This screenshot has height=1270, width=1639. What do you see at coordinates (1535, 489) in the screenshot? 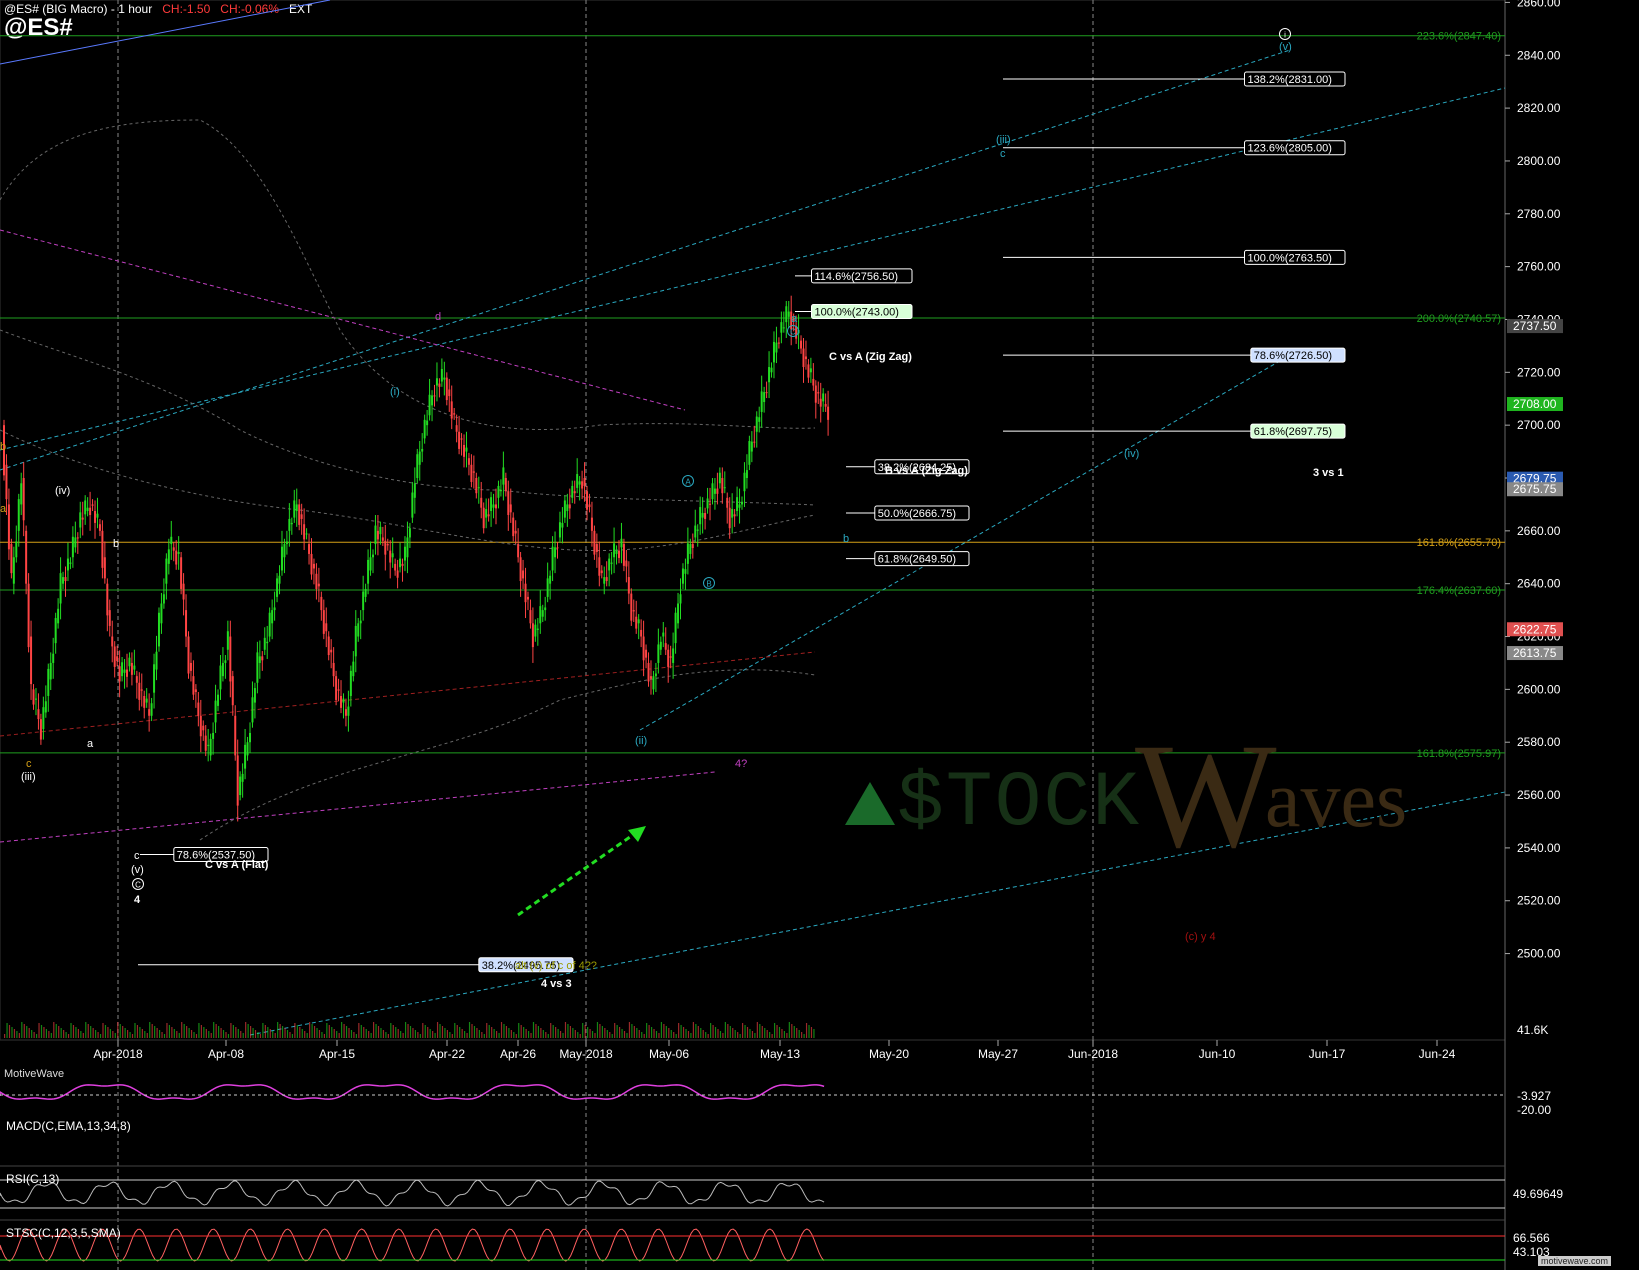
I see `price-tag-label-3: 2675.75` at bounding box center [1535, 489].